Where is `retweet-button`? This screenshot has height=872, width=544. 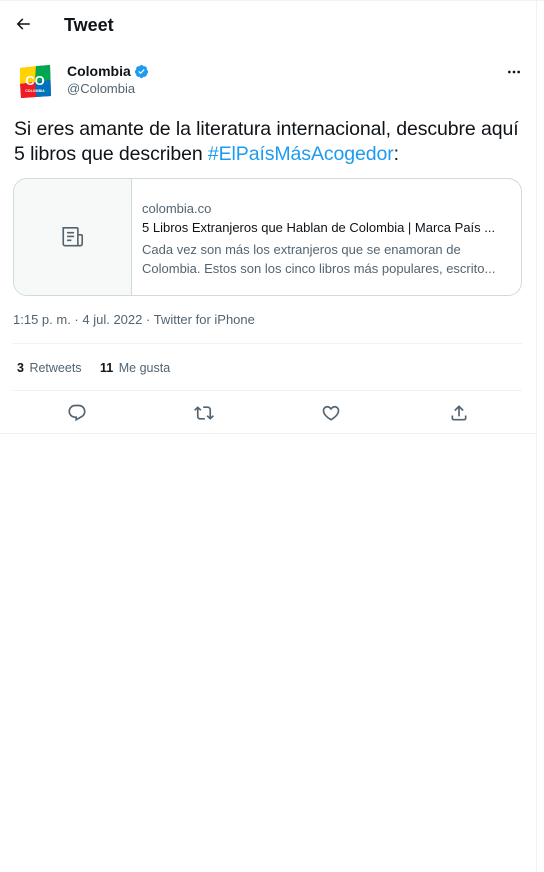 retweet-button is located at coordinates (204, 413).